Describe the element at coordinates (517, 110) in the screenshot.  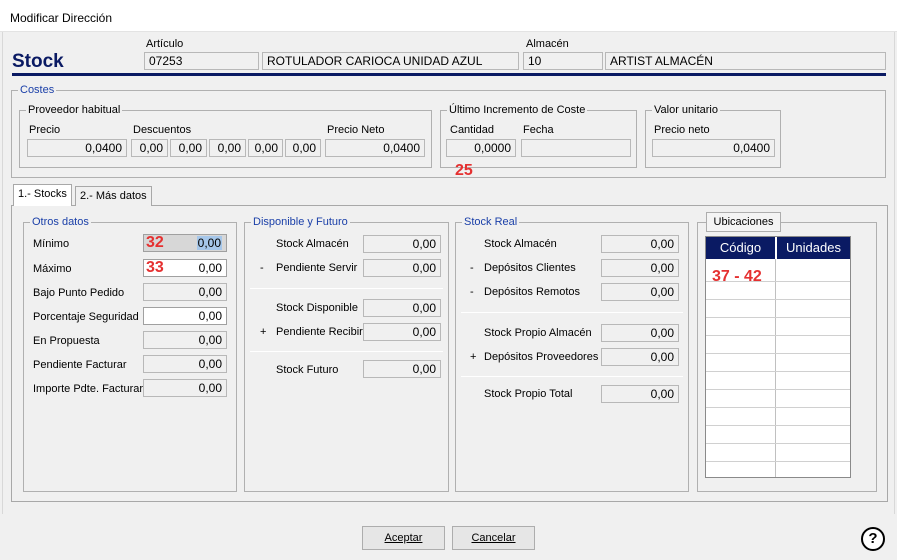
I see `incremento-title: Último Incremento de Coste` at that location.